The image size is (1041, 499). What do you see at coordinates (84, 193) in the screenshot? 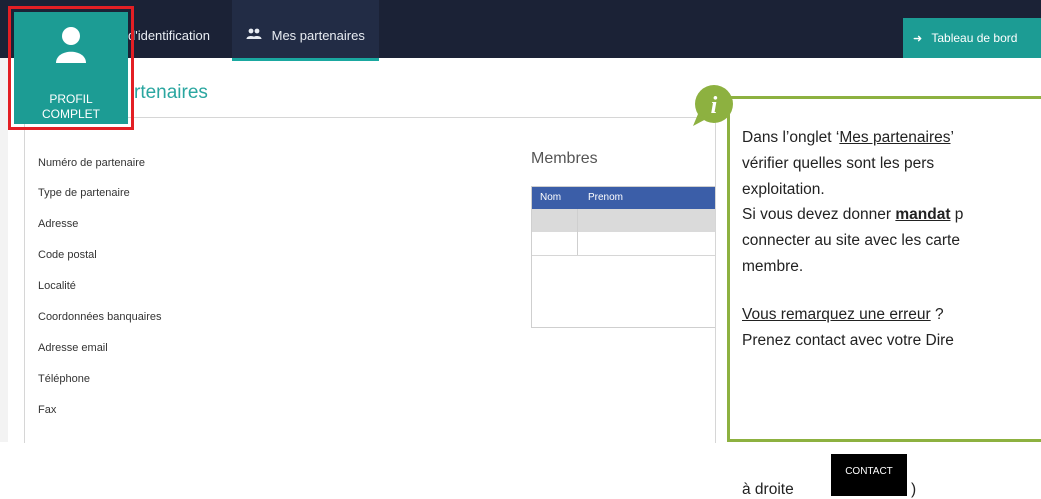
I see `field-label: Type de partenaire` at bounding box center [84, 193].